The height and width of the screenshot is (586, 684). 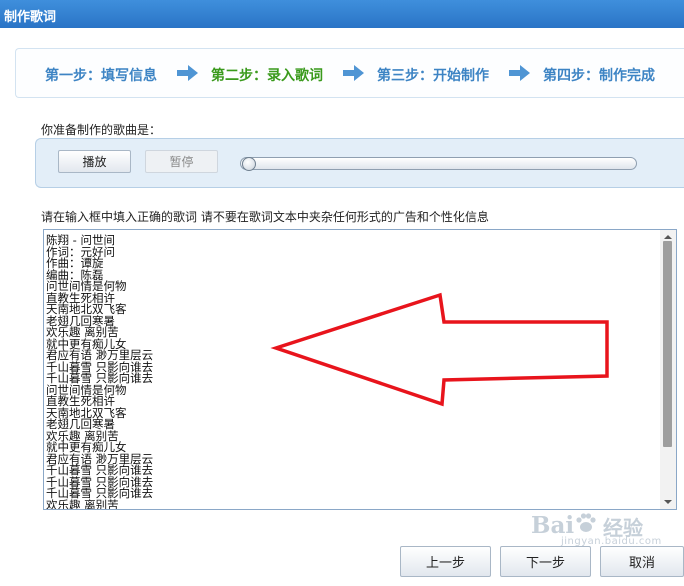 What do you see at coordinates (439, 349) in the screenshot?
I see `red-arrow-annotation-icon` at bounding box center [439, 349].